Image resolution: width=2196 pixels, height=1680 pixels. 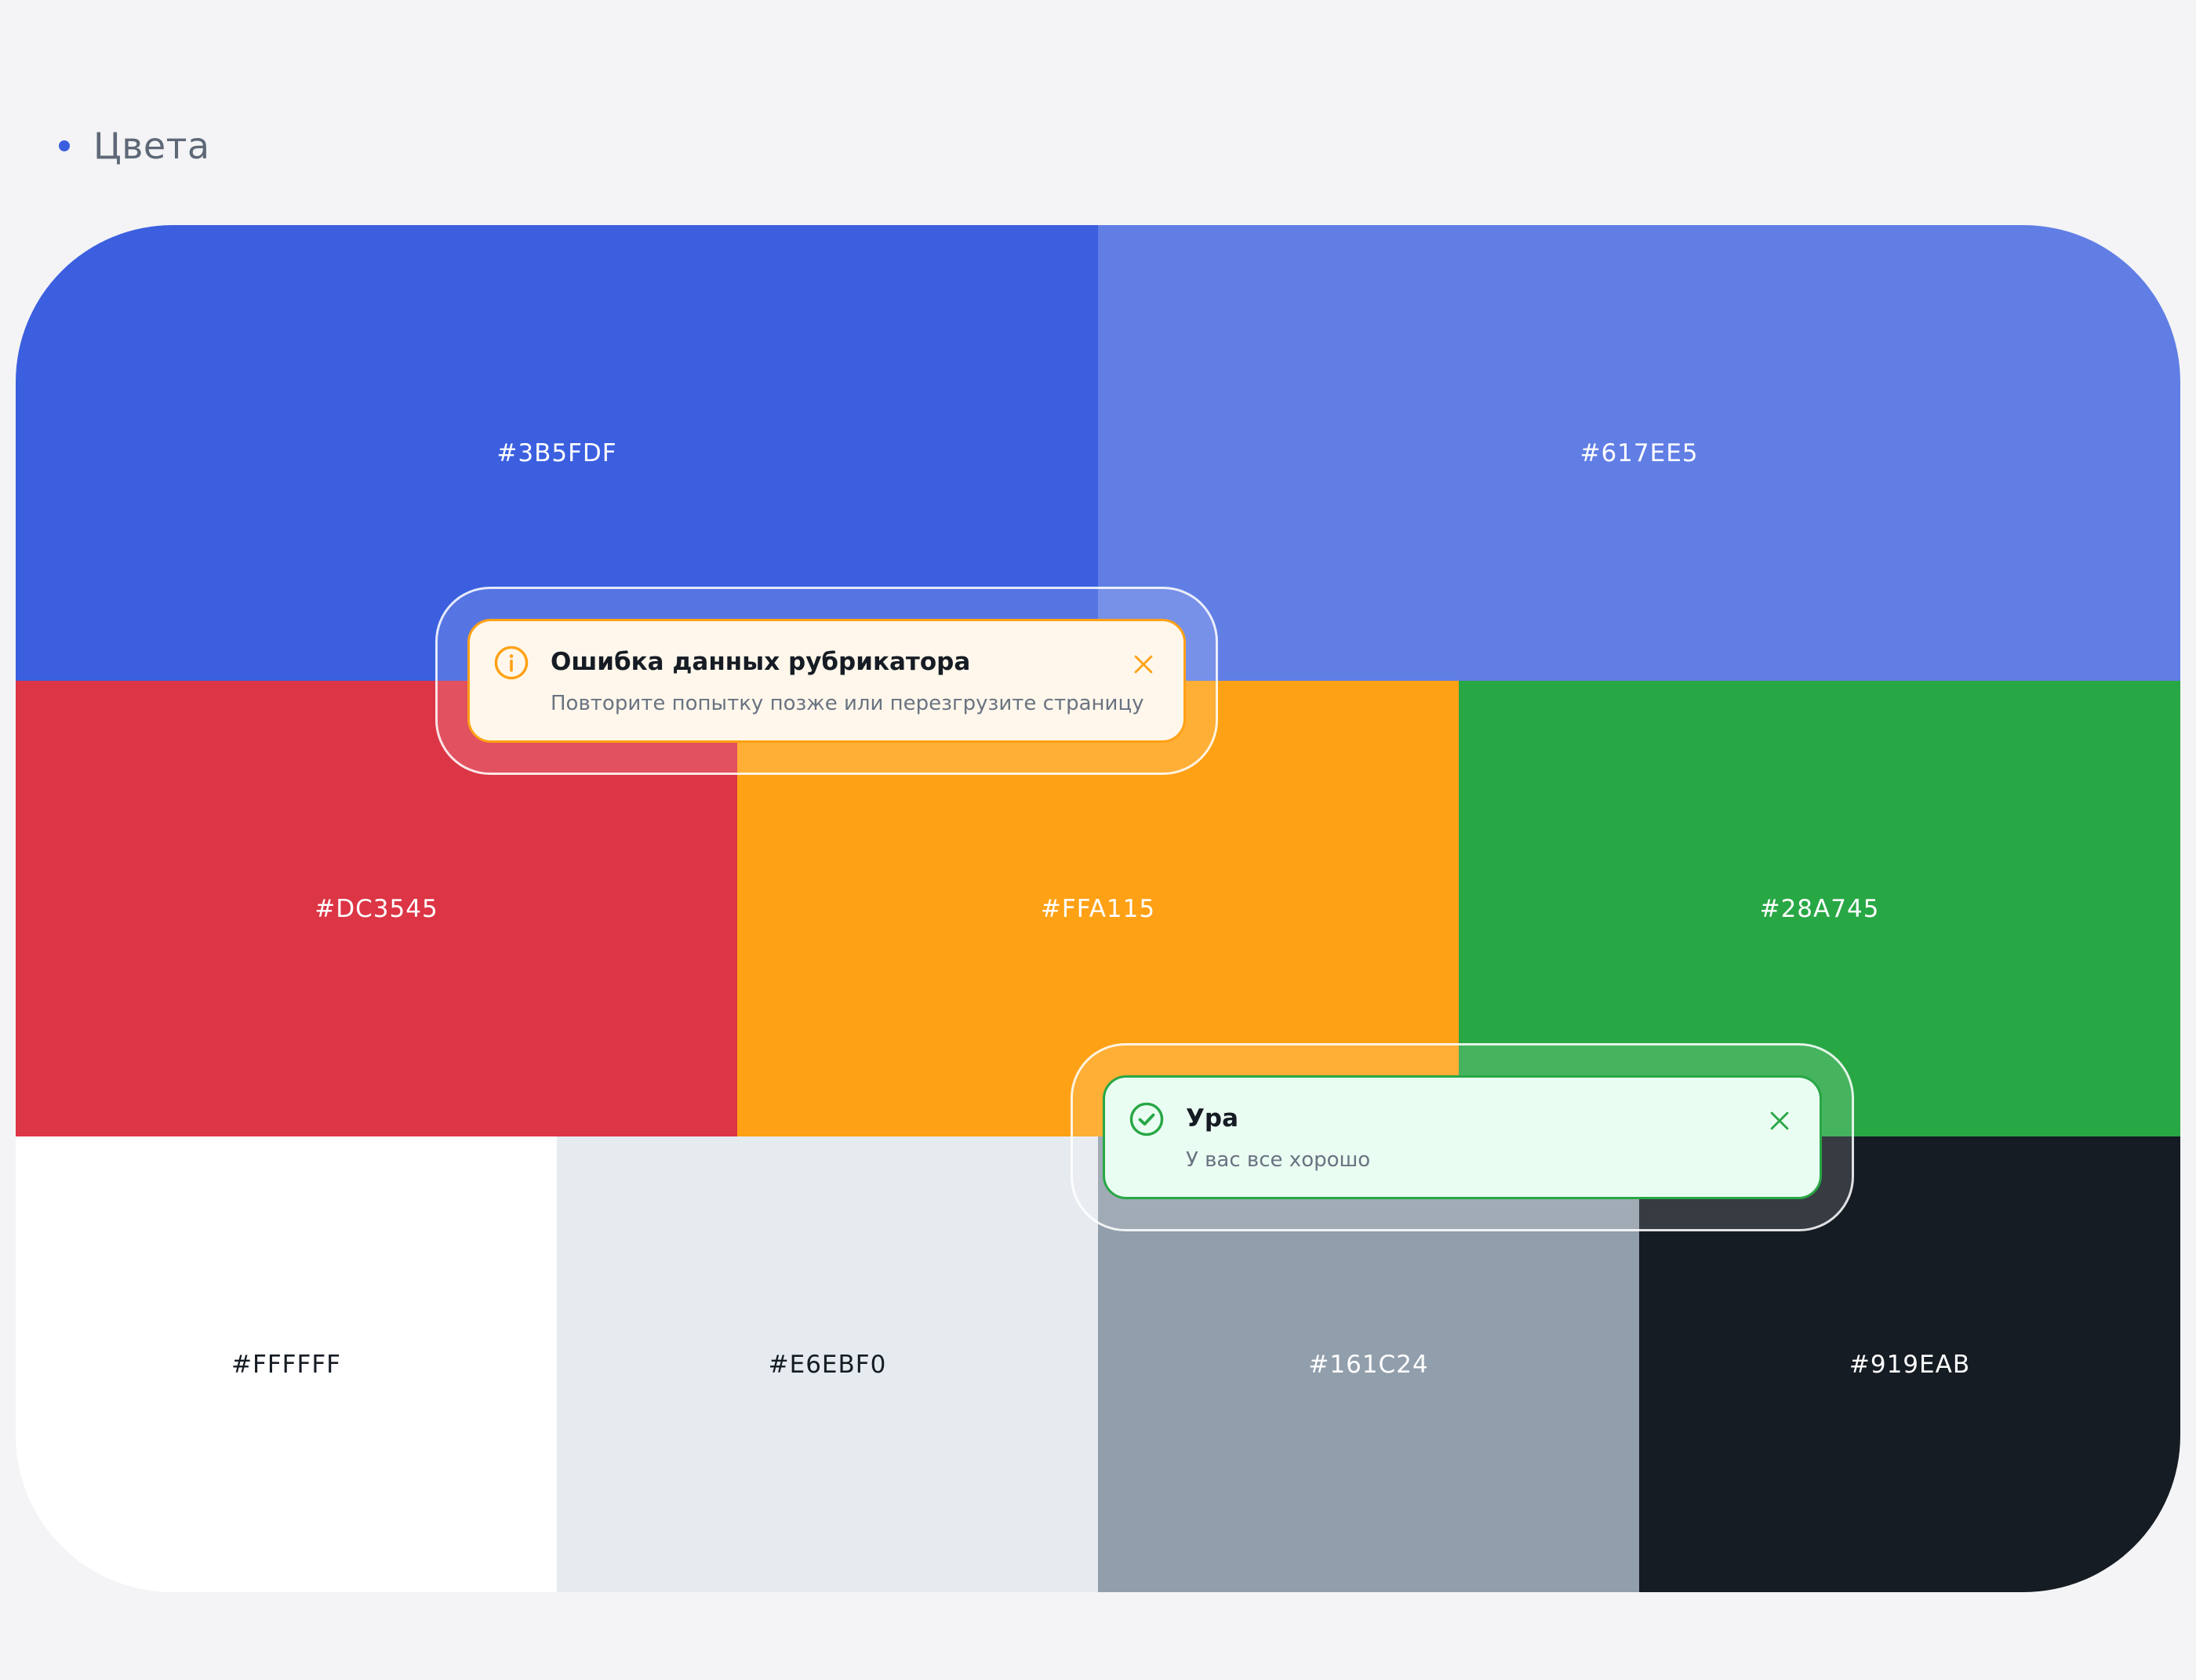 I want to click on check-circle-icon, so click(x=1146, y=1119).